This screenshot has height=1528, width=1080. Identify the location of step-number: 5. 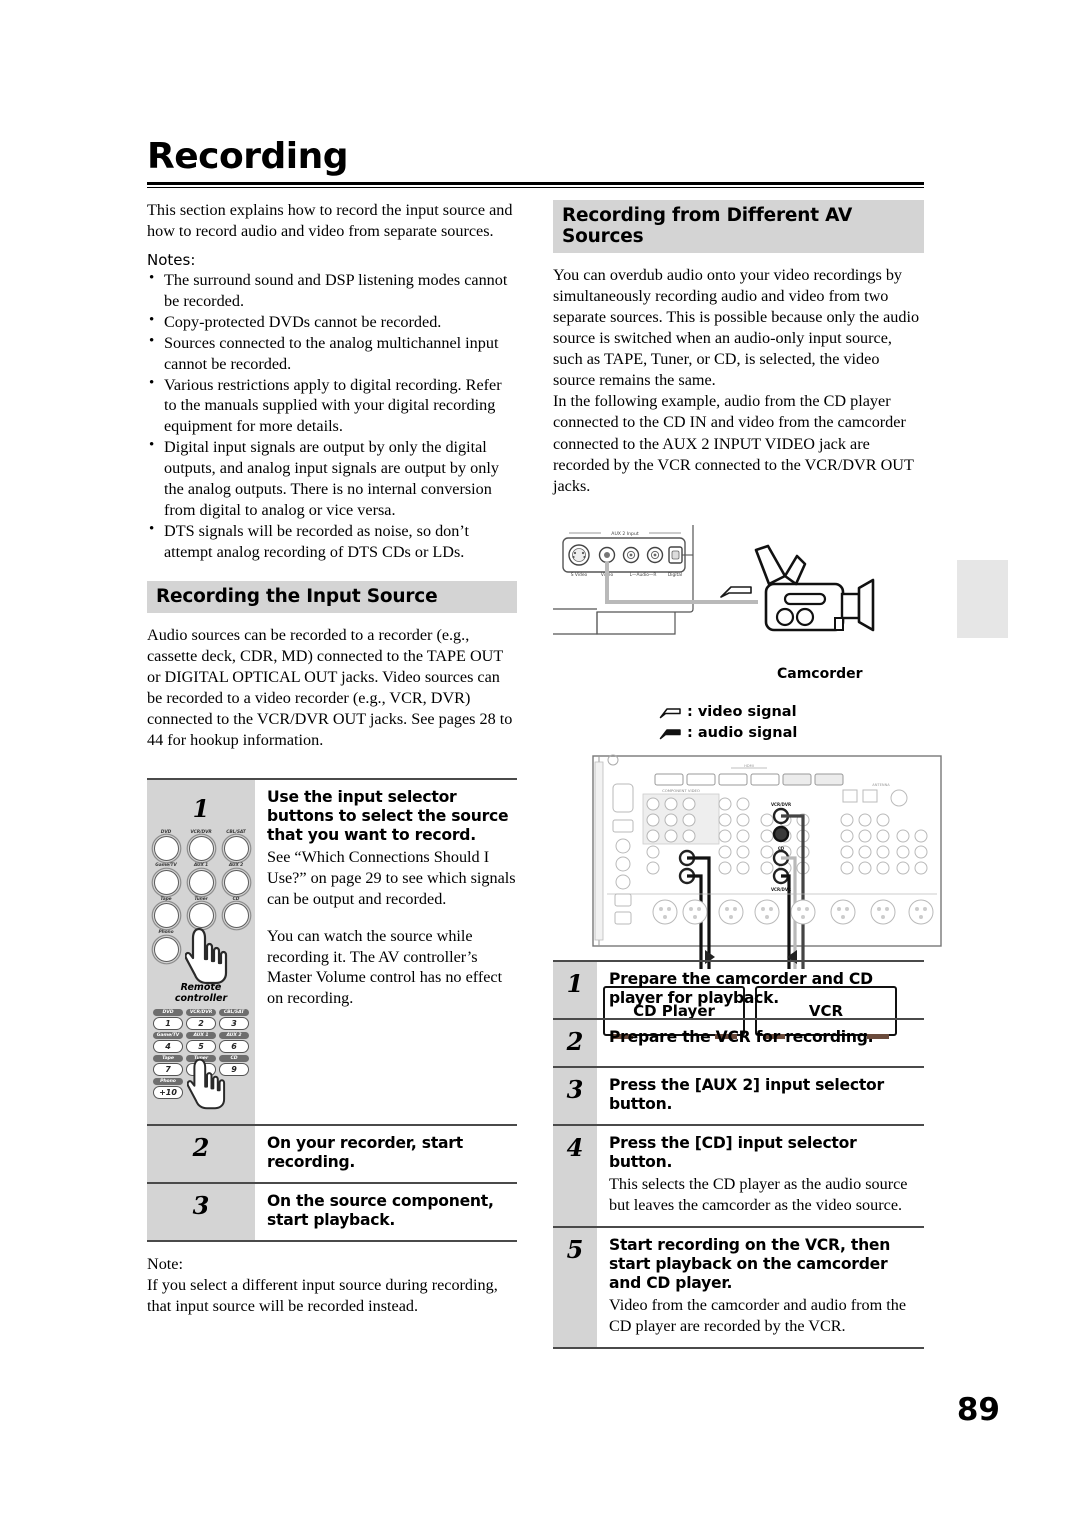
(575, 1287).